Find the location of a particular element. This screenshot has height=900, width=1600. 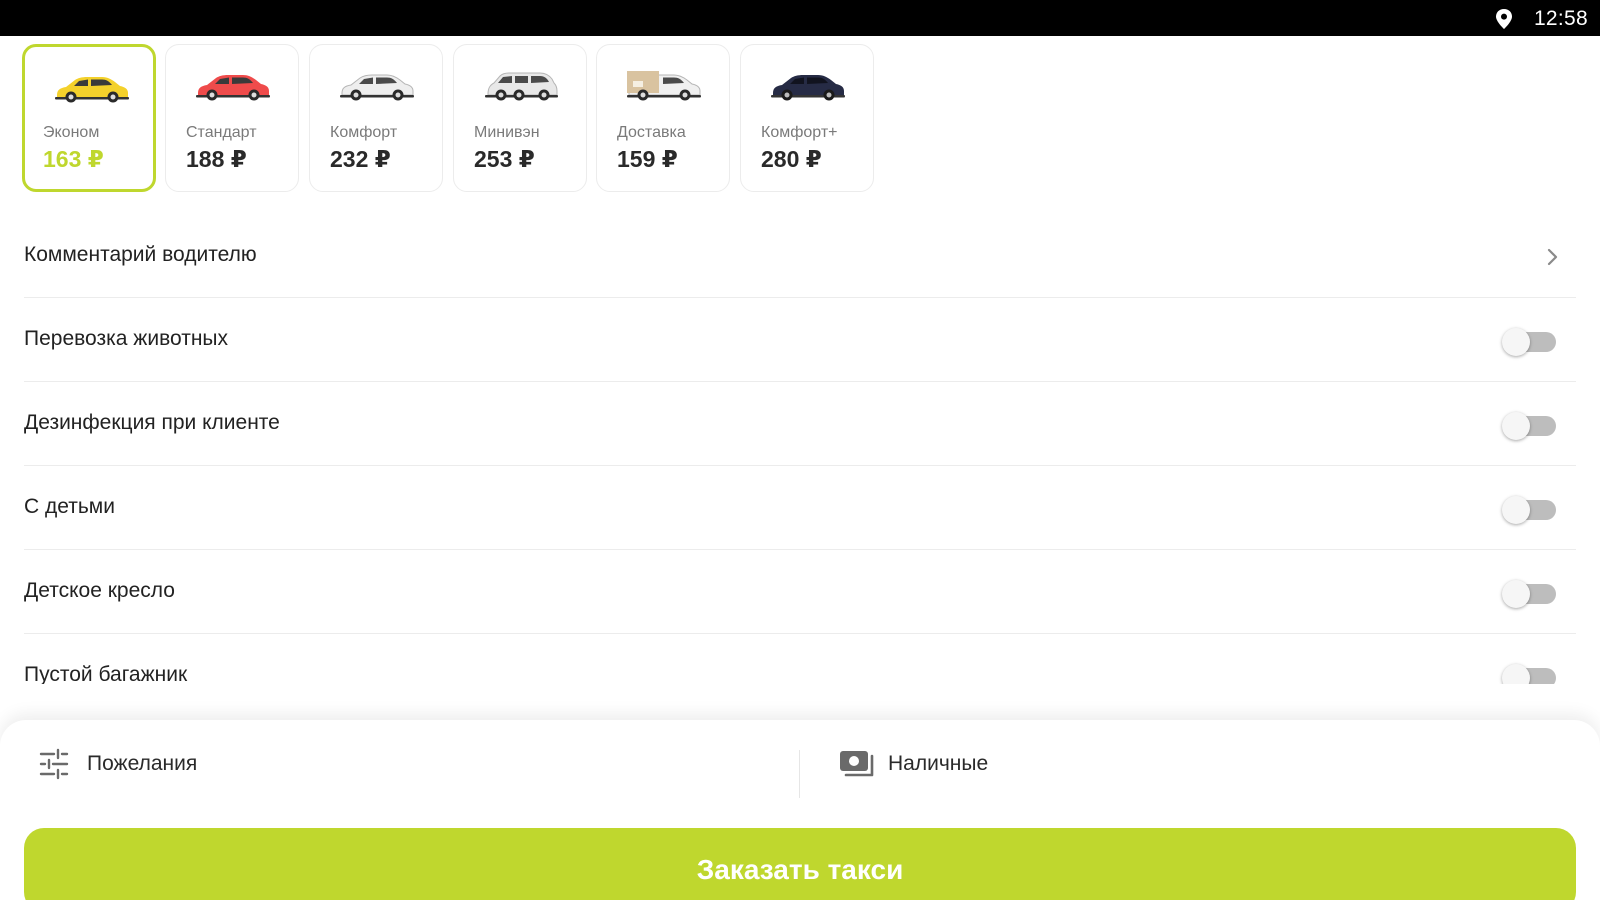

tariff-price: 253 ₽ is located at coordinates (504, 159).